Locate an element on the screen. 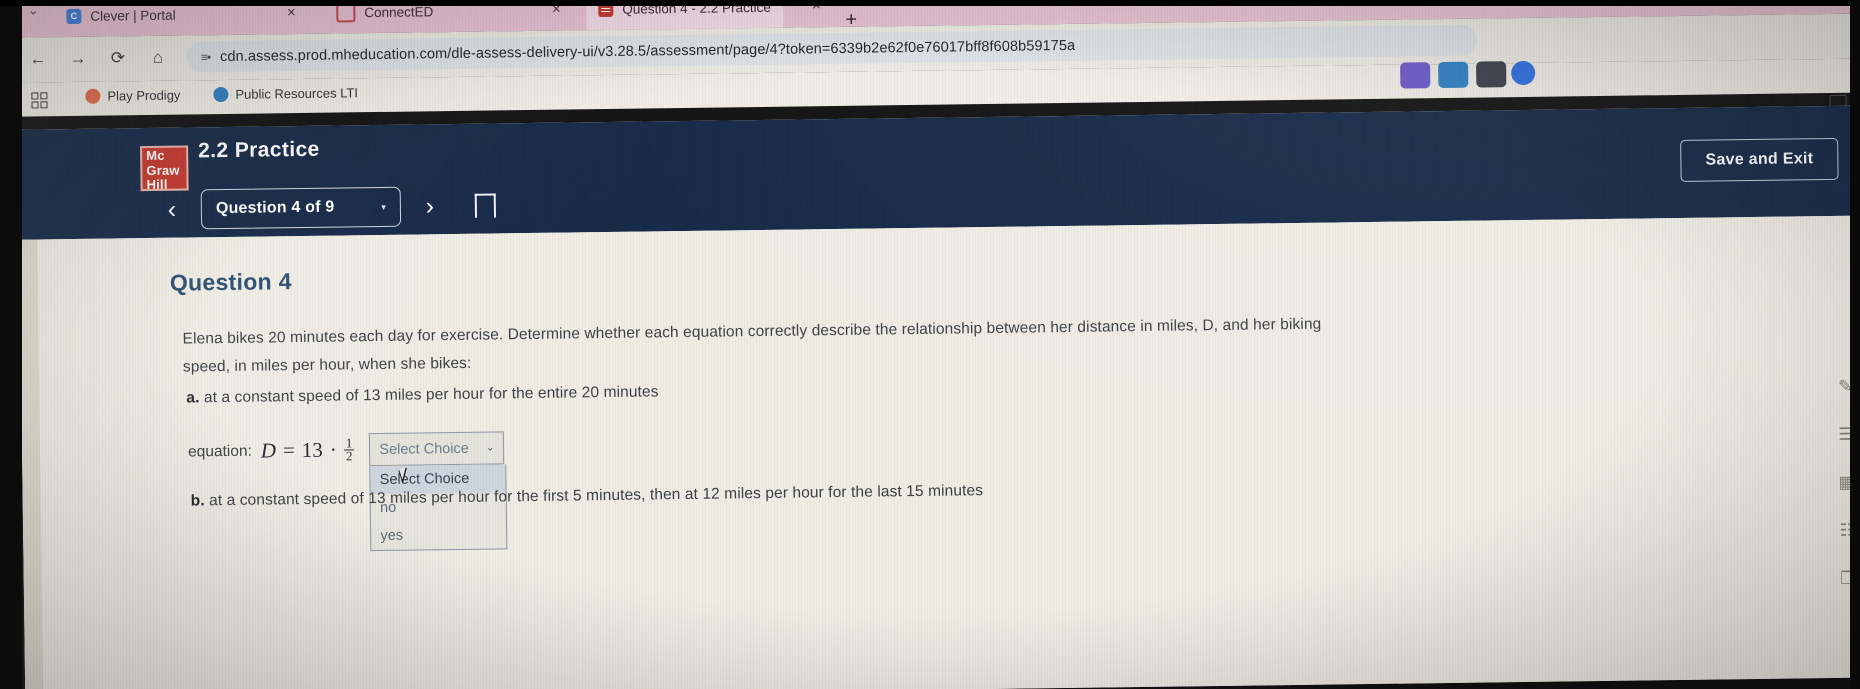 Image resolution: width=1860 pixels, height=689 pixels. question-heading: Question 4 is located at coordinates (230, 282).